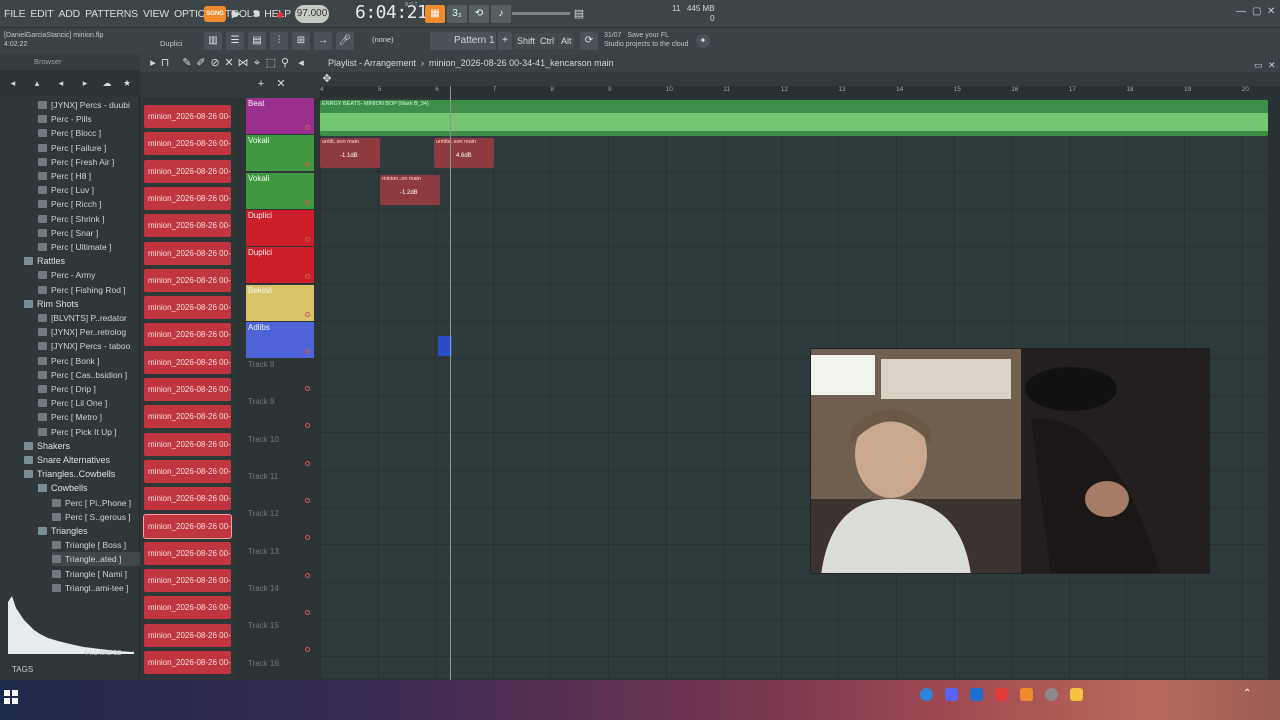 The height and width of the screenshot is (720, 1280). Describe the element at coordinates (450, 383) in the screenshot. I see `playhead-marker` at that location.